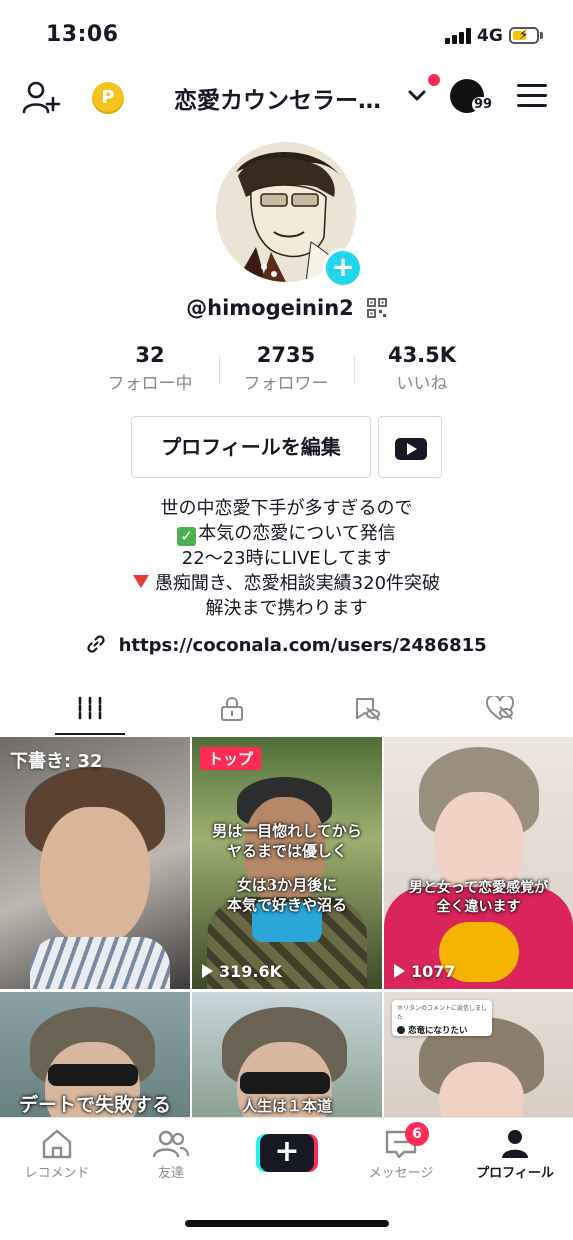  I want to click on top-nav: P 恋愛カウンセラー… 99, so click(286, 97).